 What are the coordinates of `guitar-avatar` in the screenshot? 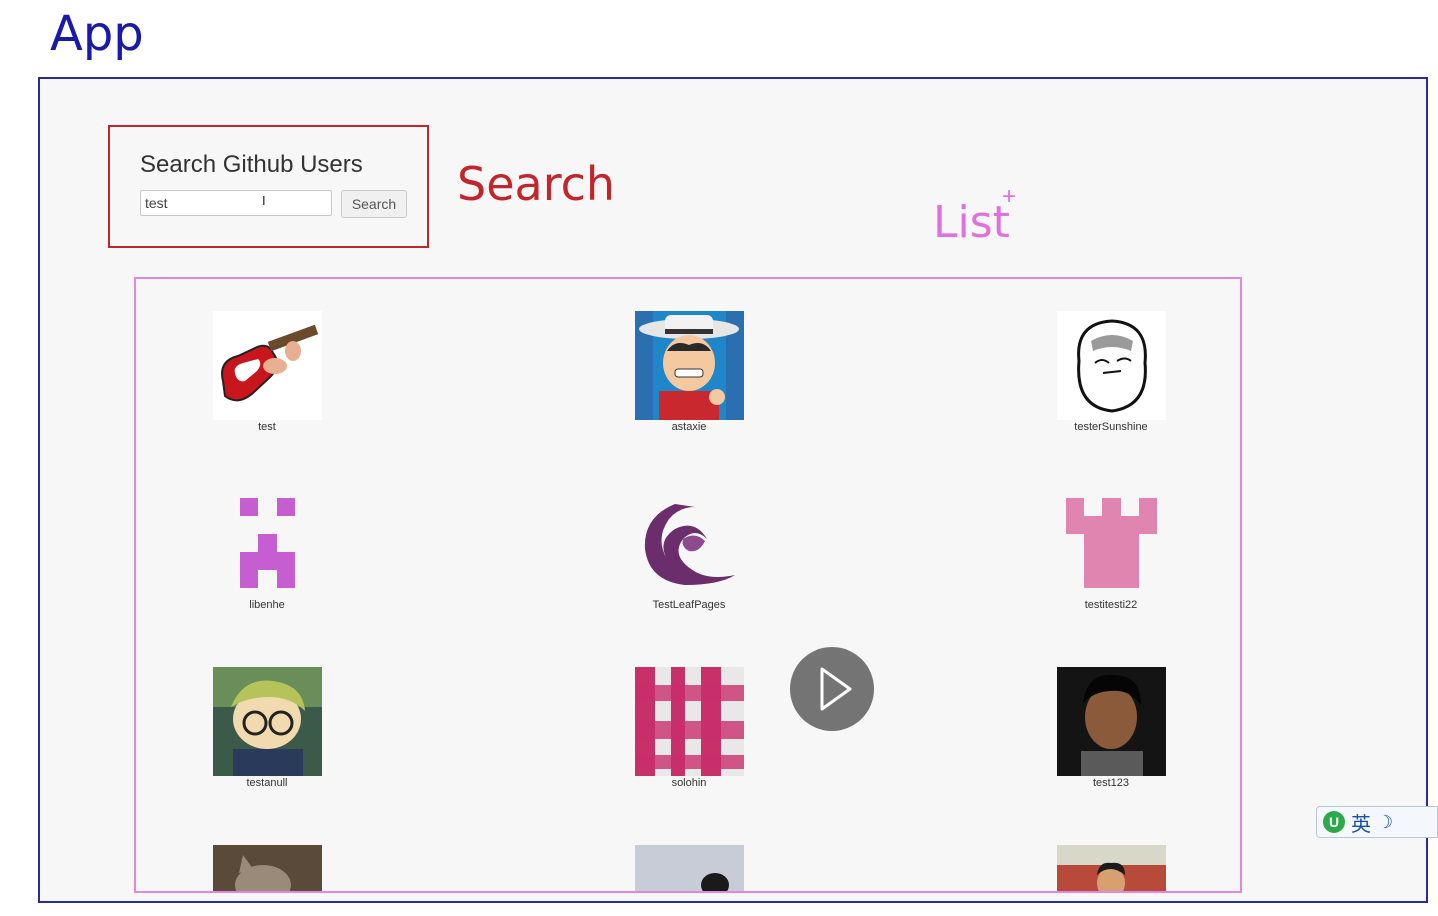 It's located at (267, 365).